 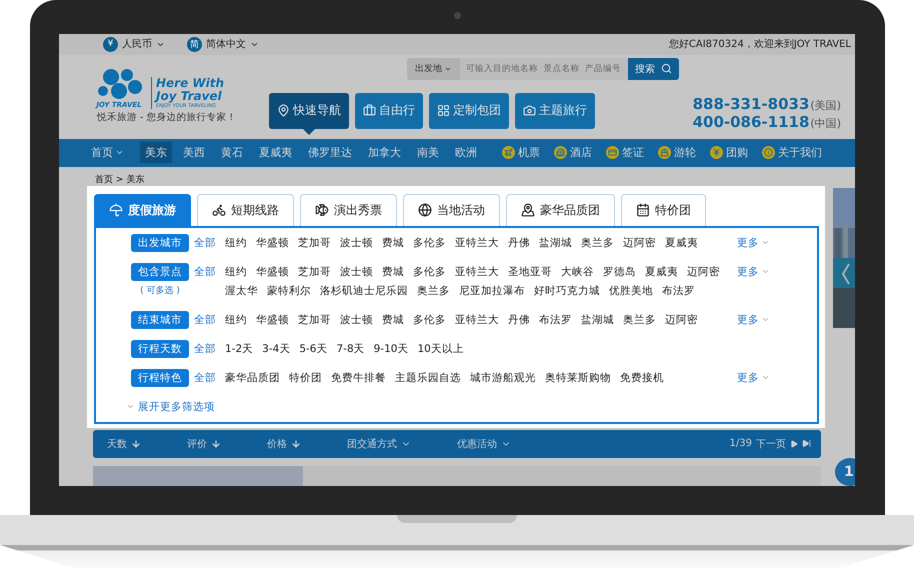 I want to click on region-tab: 欧洲, so click(x=466, y=153).